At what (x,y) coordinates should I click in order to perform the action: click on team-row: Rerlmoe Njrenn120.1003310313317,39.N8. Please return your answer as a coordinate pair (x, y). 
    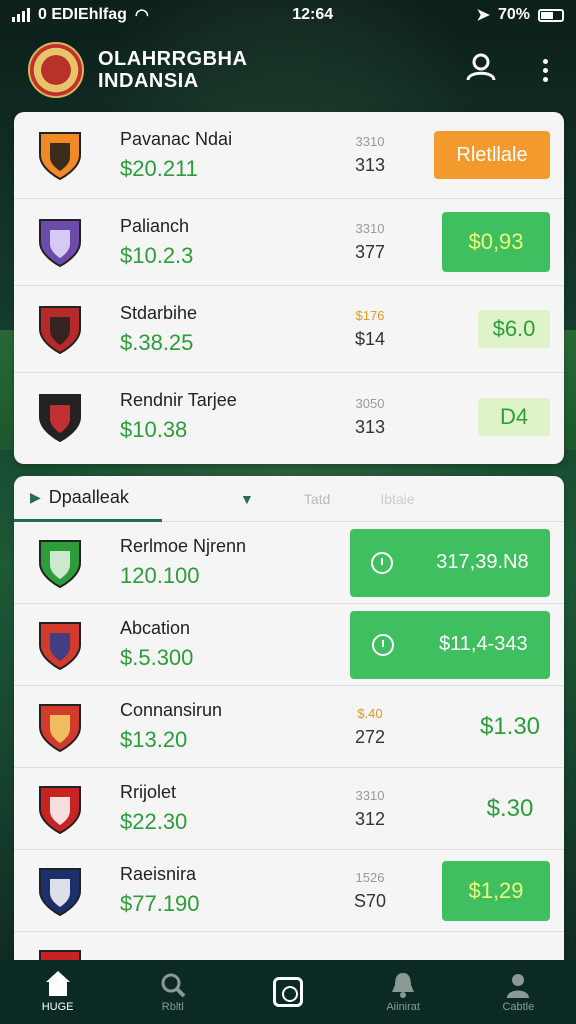
    Looking at the image, I should click on (289, 563).